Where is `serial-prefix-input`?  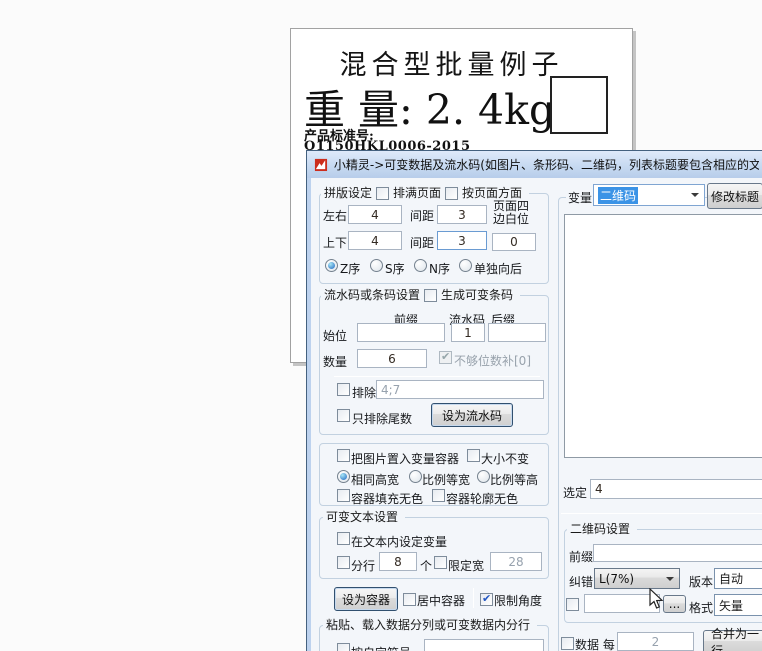 serial-prefix-input is located at coordinates (401, 332).